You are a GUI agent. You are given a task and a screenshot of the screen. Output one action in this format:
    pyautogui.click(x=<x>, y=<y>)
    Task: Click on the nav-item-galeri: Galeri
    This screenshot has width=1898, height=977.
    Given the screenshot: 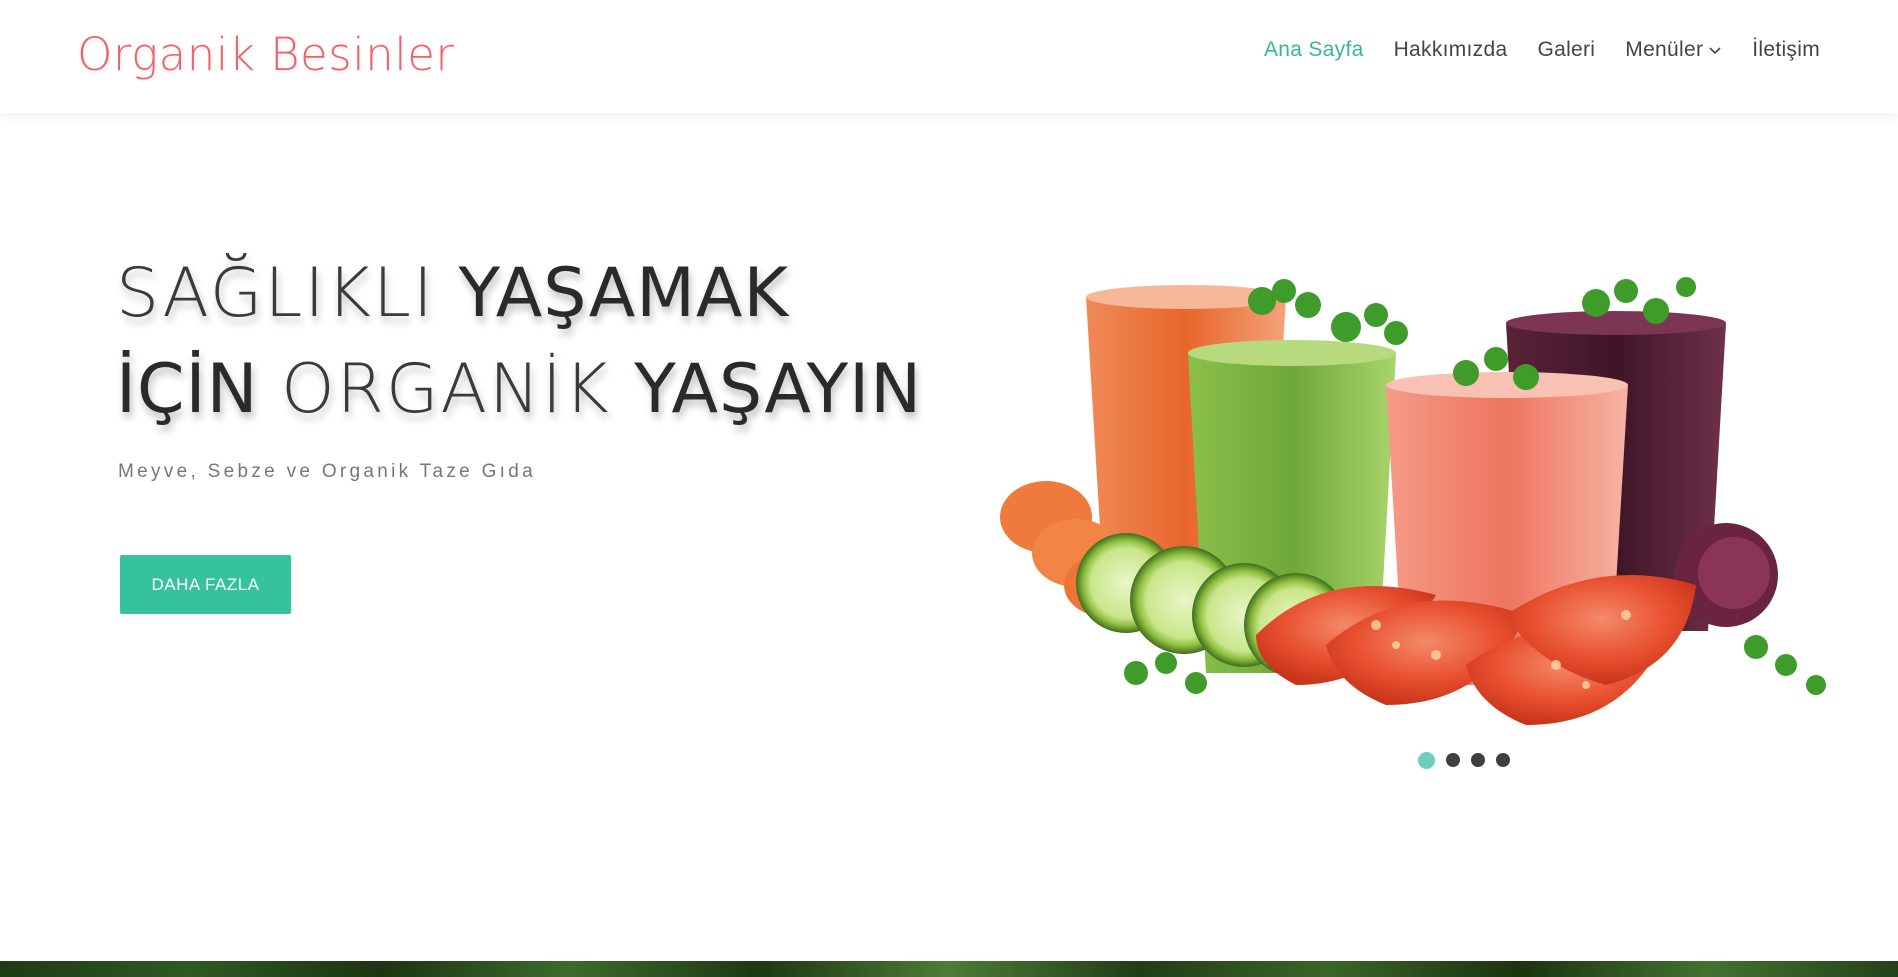 What is the action you would take?
    pyautogui.click(x=1566, y=50)
    